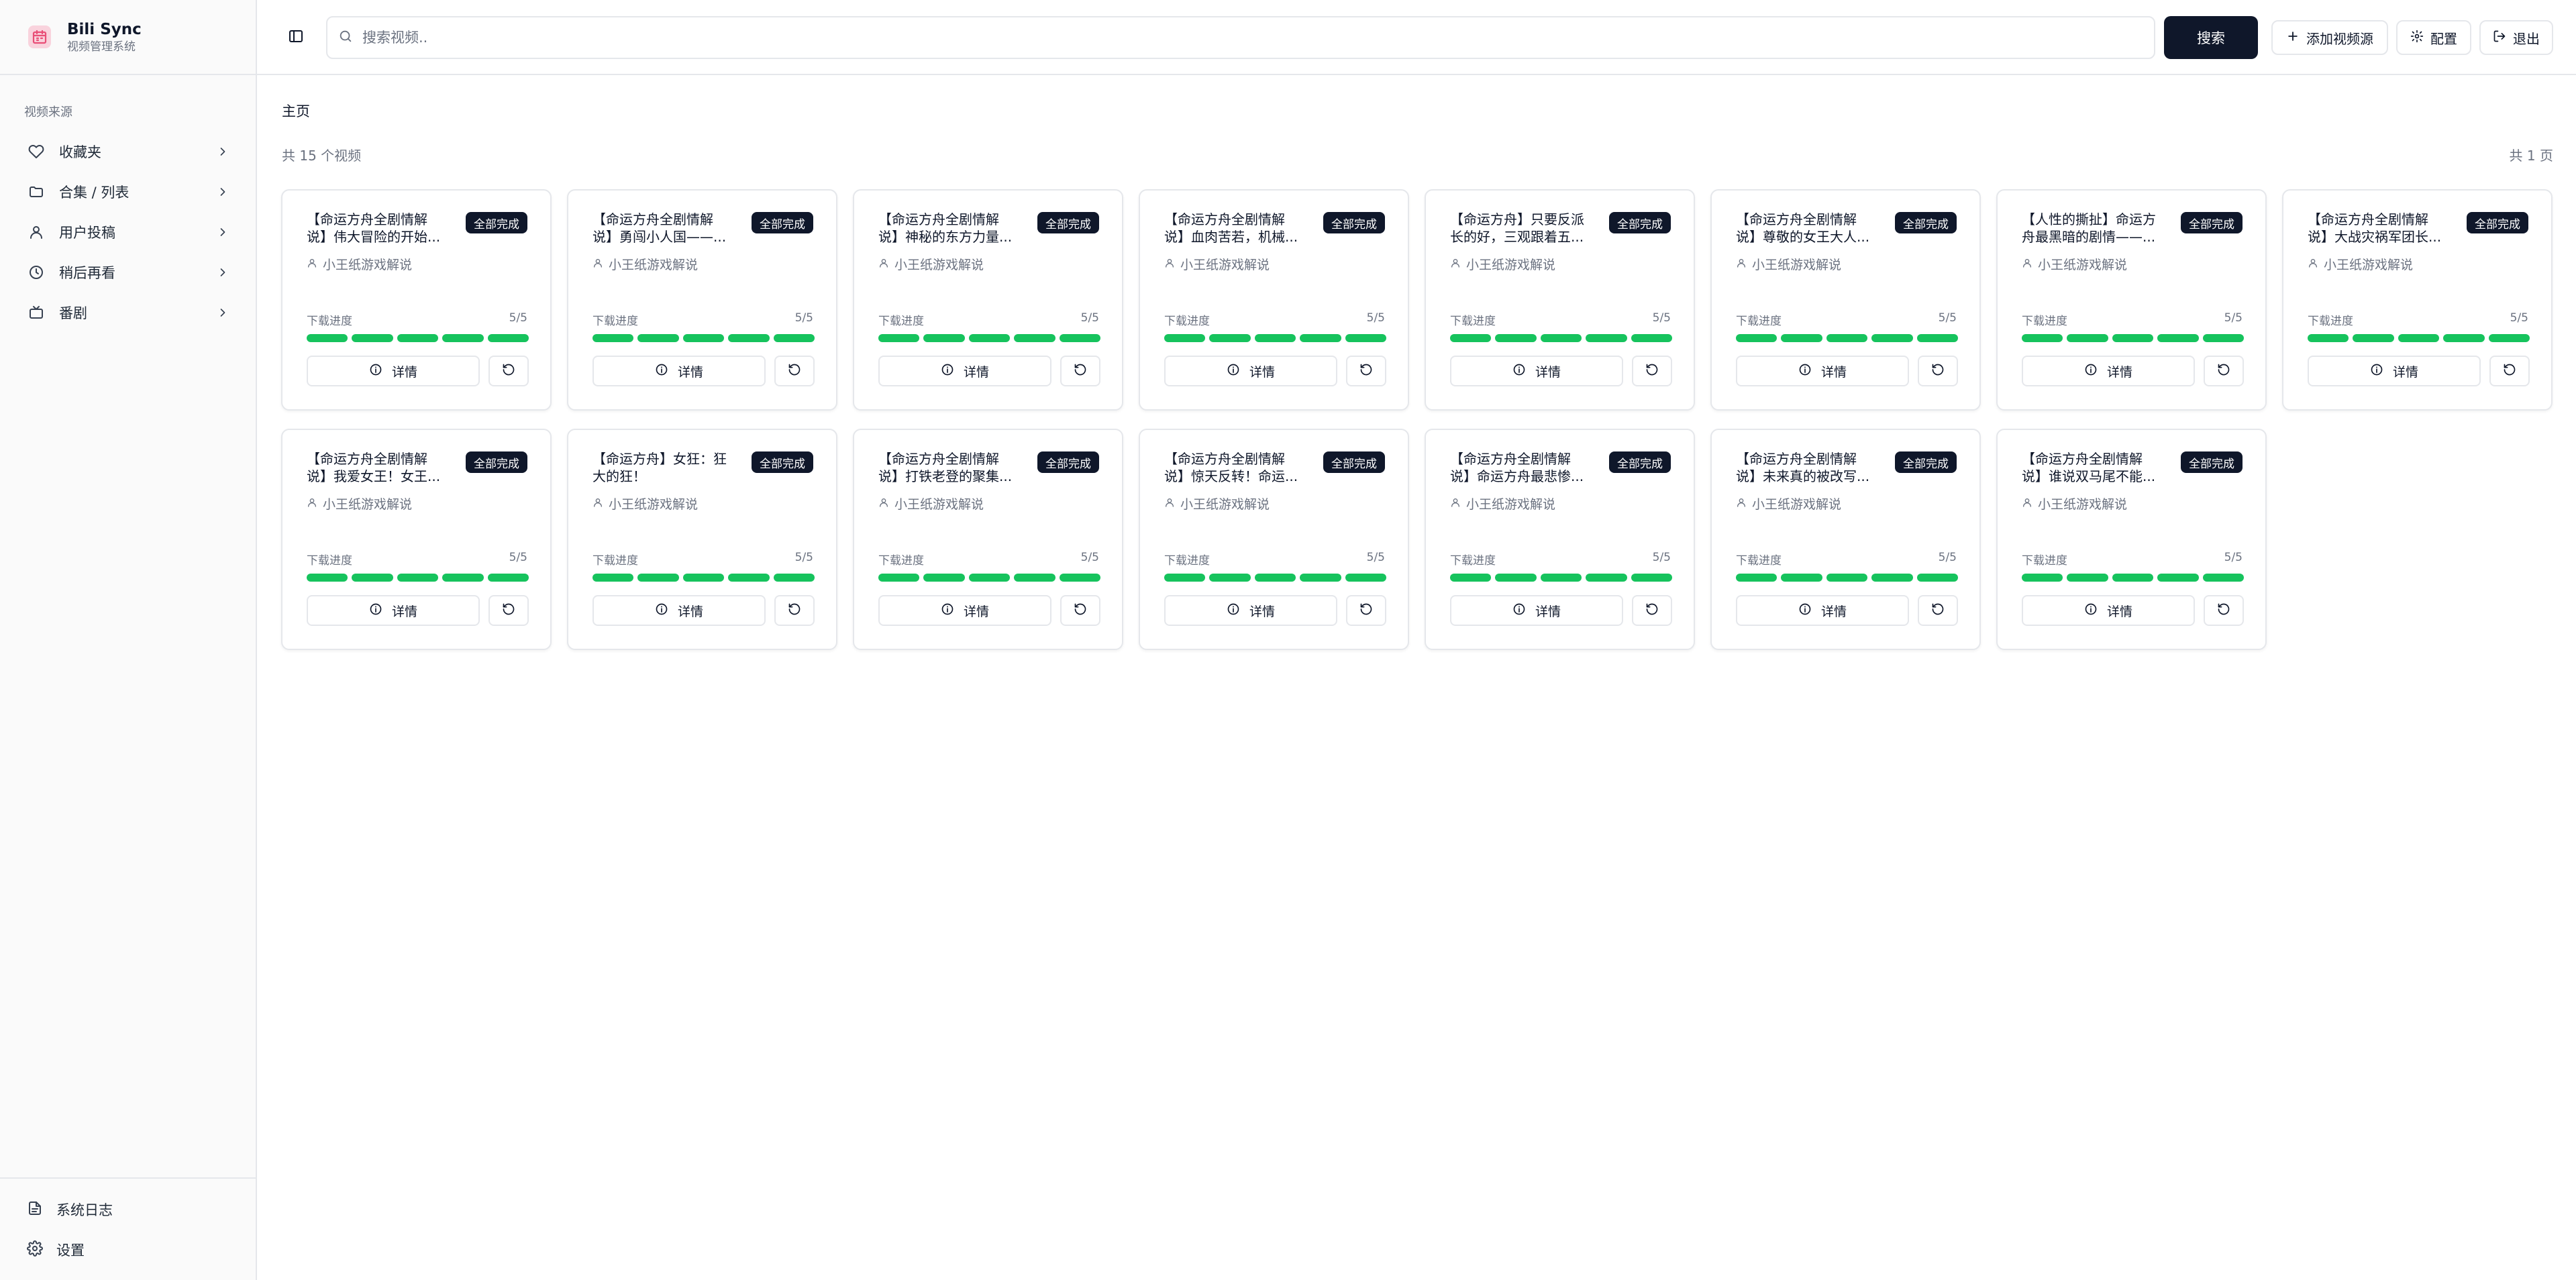 This screenshot has height=1280, width=2576. I want to click on config-button: 配置, so click(2433, 37).